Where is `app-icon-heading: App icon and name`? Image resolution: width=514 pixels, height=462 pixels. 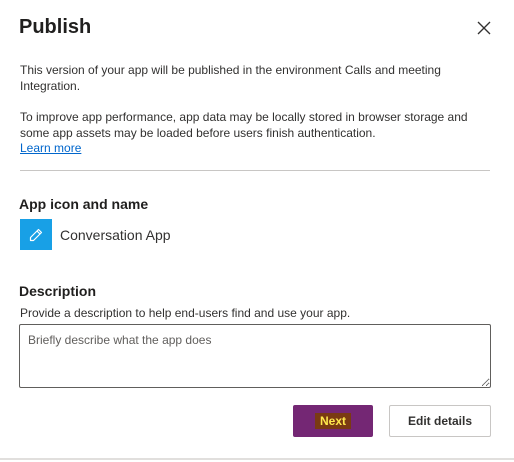
app-icon-heading: App icon and name is located at coordinates (84, 204).